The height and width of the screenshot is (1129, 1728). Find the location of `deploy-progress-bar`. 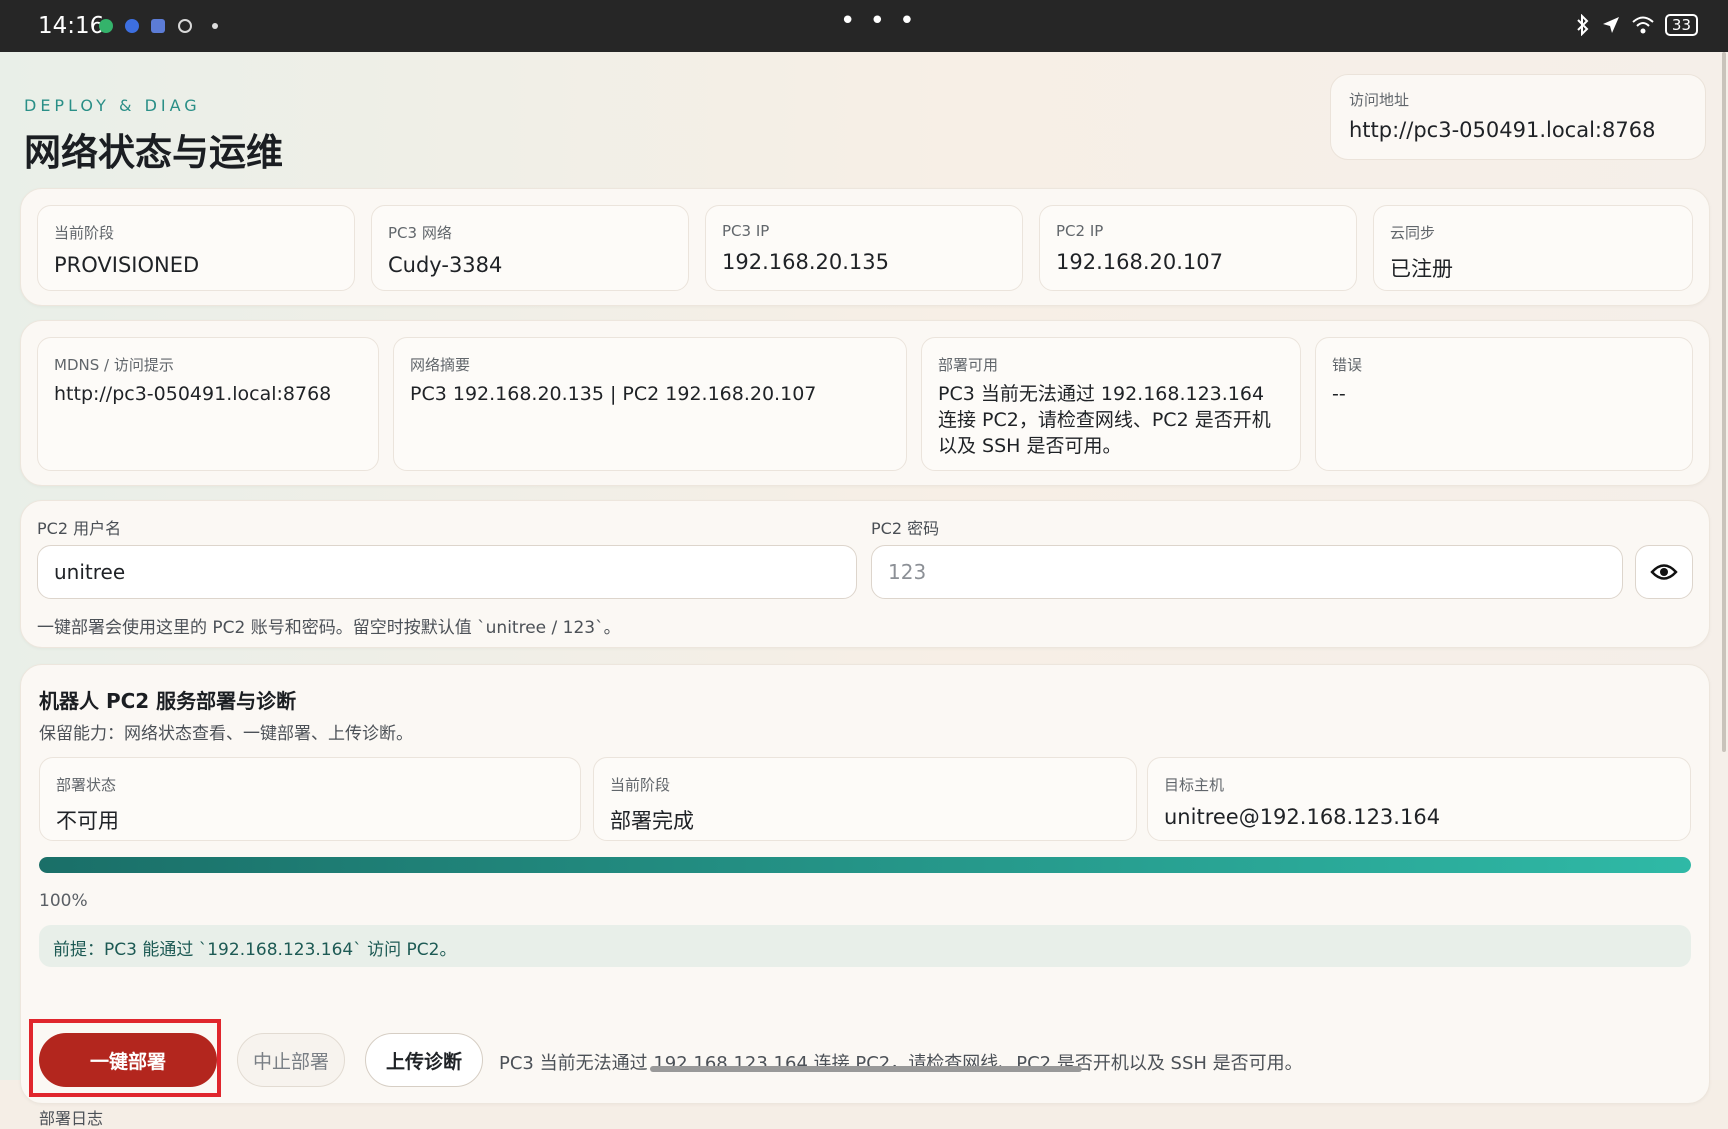

deploy-progress-bar is located at coordinates (865, 865).